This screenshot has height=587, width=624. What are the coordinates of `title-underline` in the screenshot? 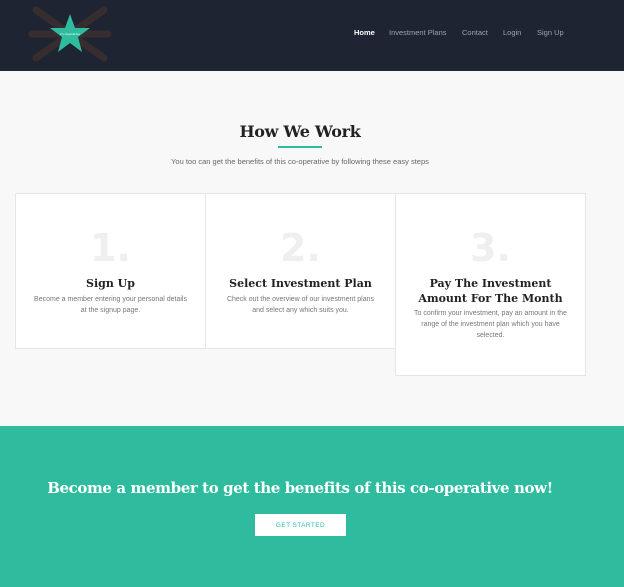 It's located at (300, 147).